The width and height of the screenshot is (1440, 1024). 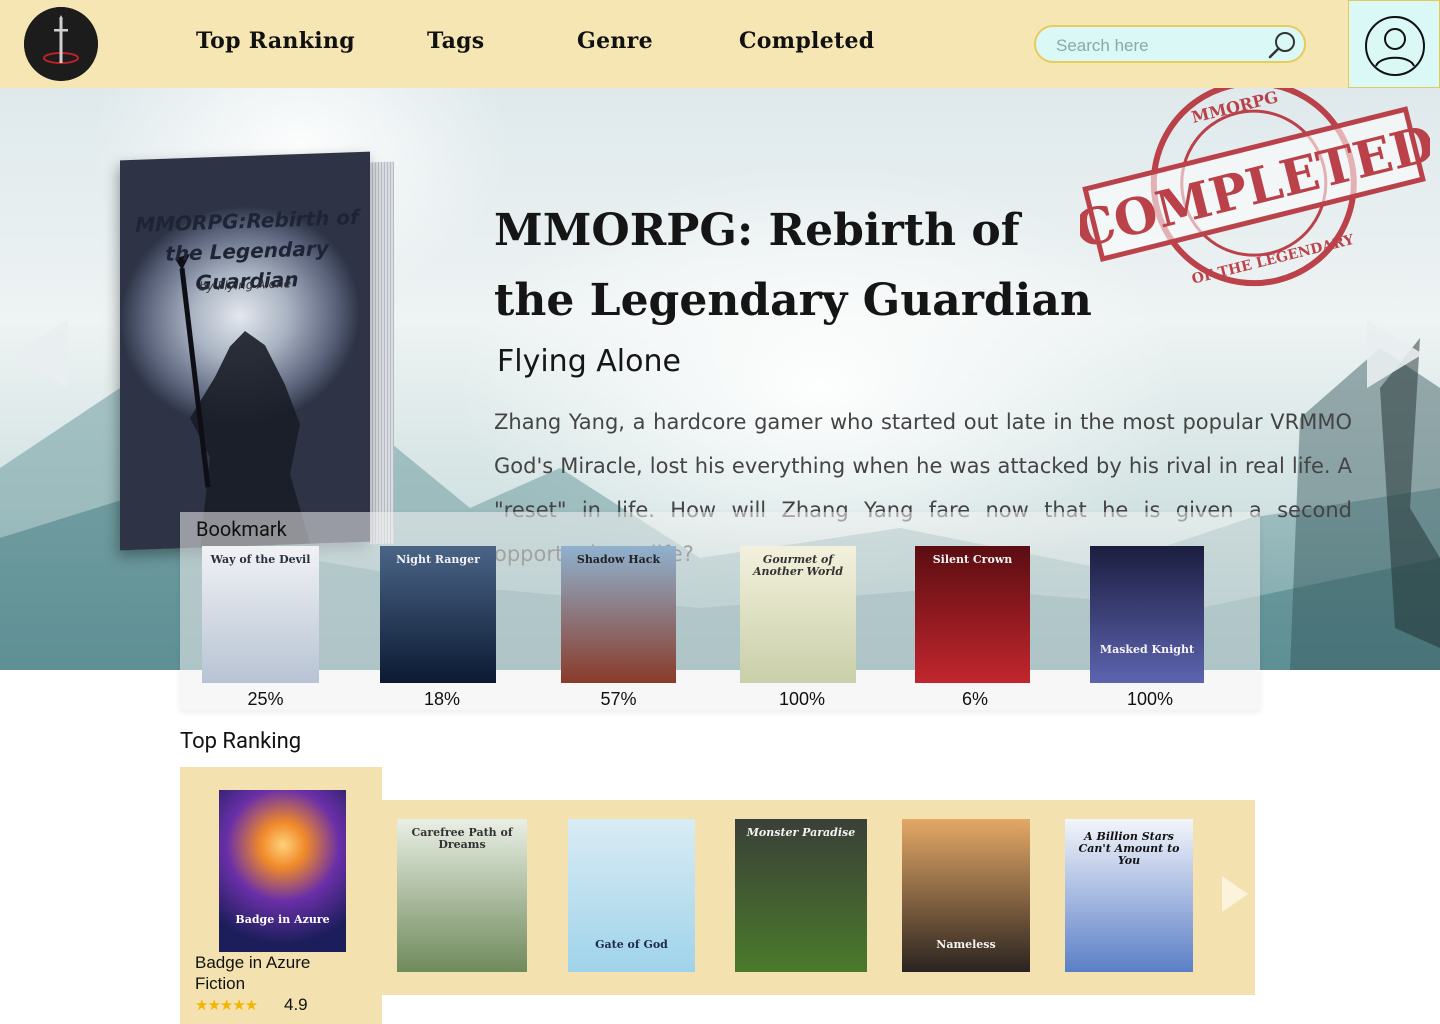 What do you see at coordinates (631, 895) in the screenshot?
I see `ranking-book-cover: Gate of God` at bounding box center [631, 895].